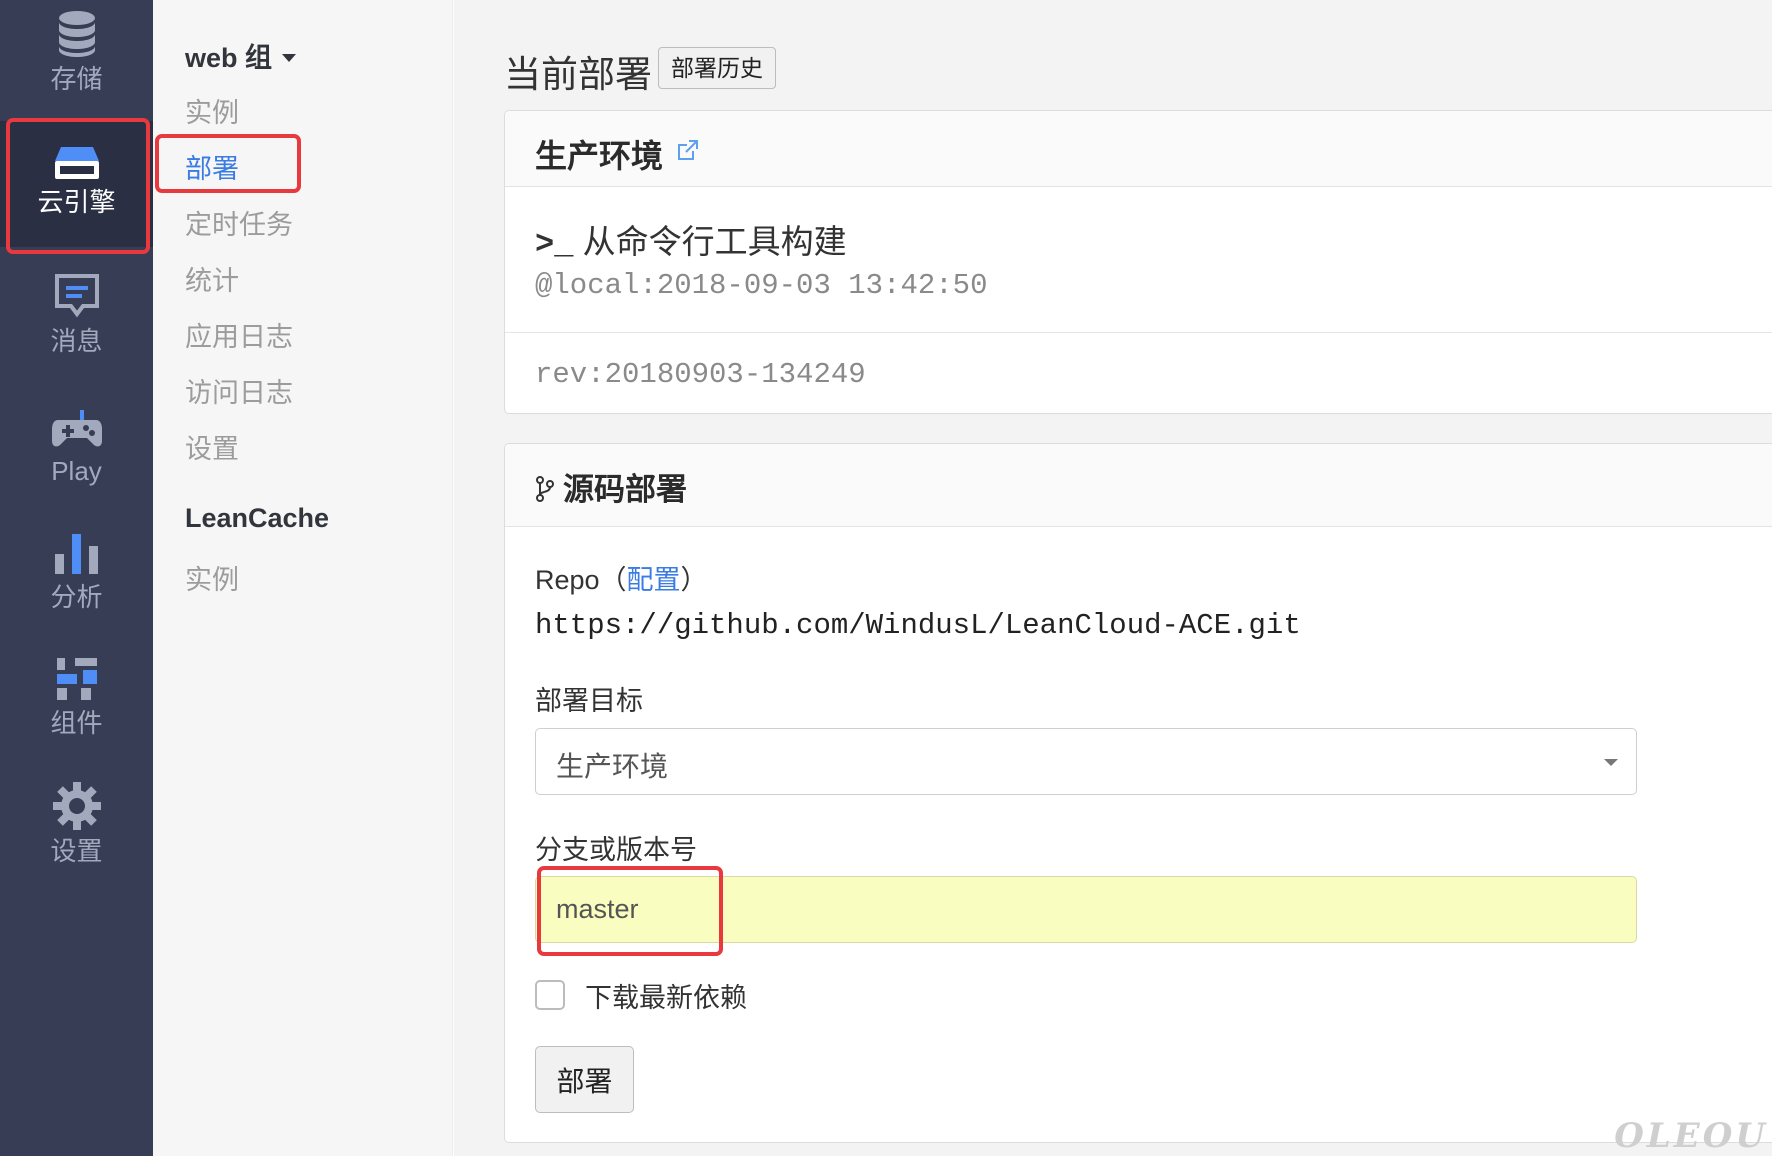 The height and width of the screenshot is (1156, 1772). Describe the element at coordinates (599, 156) in the screenshot. I see `environment-title: 生产环境` at that location.